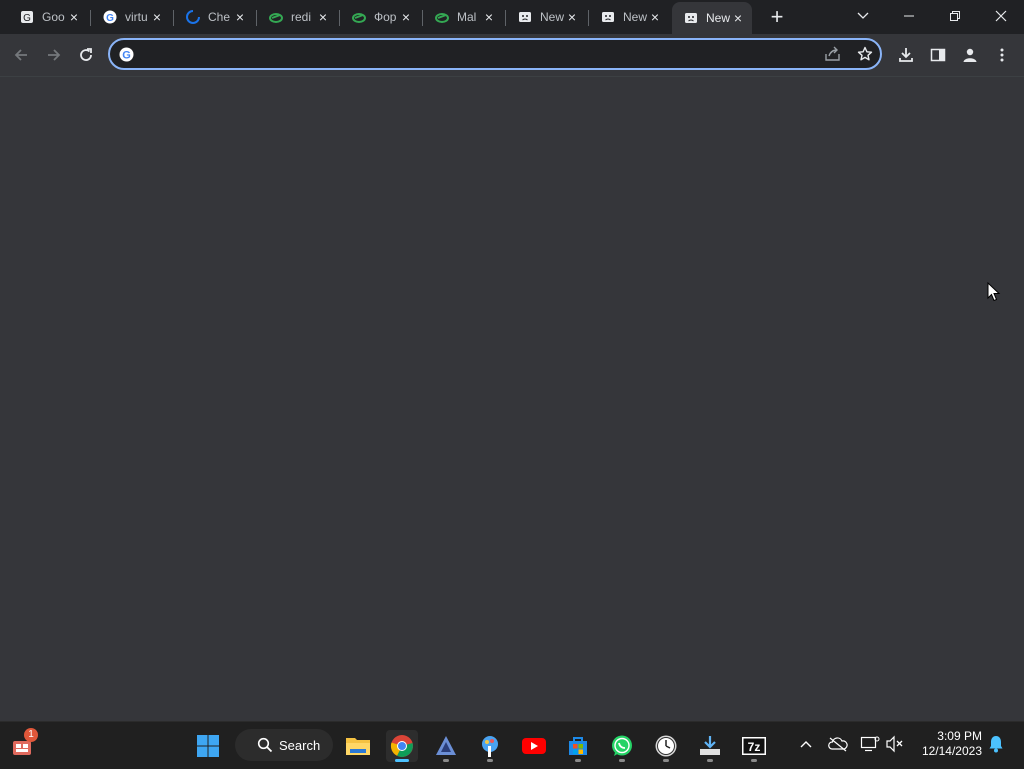 Image resolution: width=1024 pixels, height=769 pixels. I want to click on downloads-app-button, so click(710, 746).